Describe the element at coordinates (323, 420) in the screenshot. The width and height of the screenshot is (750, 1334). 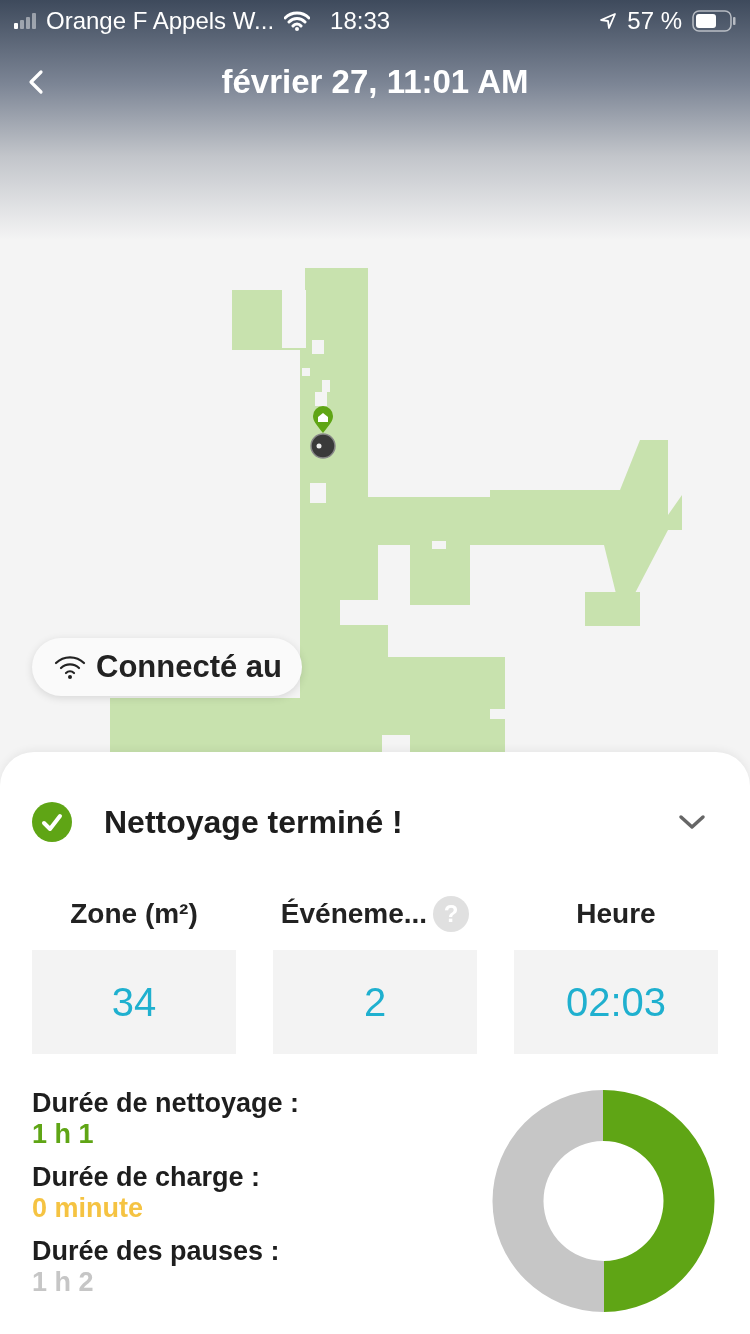
I see `home-pin-icon` at that location.